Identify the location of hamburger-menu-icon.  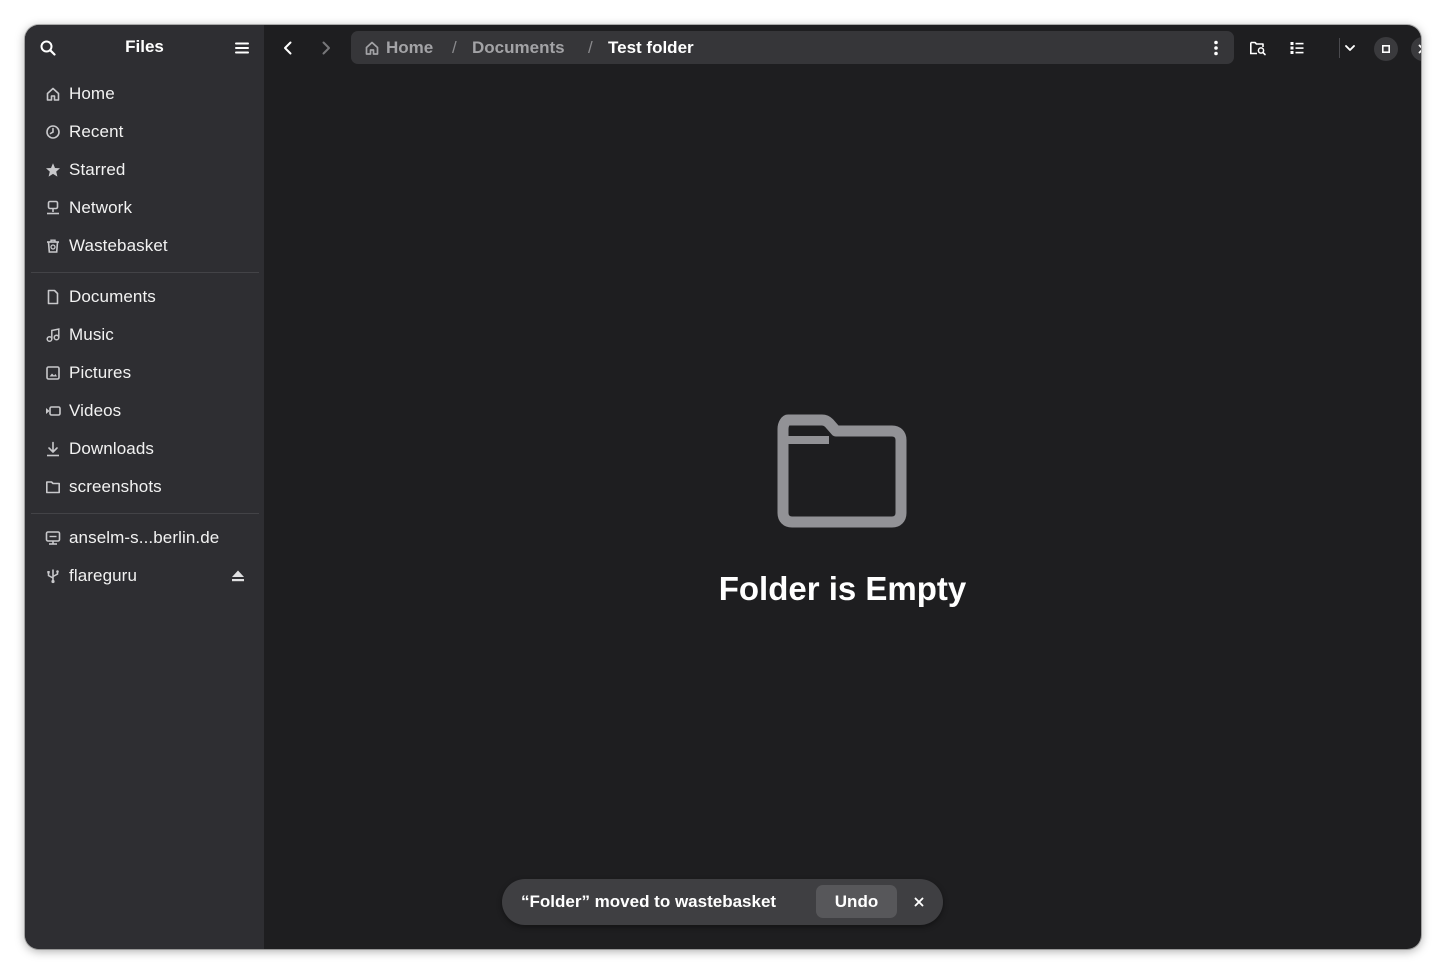
(242, 48).